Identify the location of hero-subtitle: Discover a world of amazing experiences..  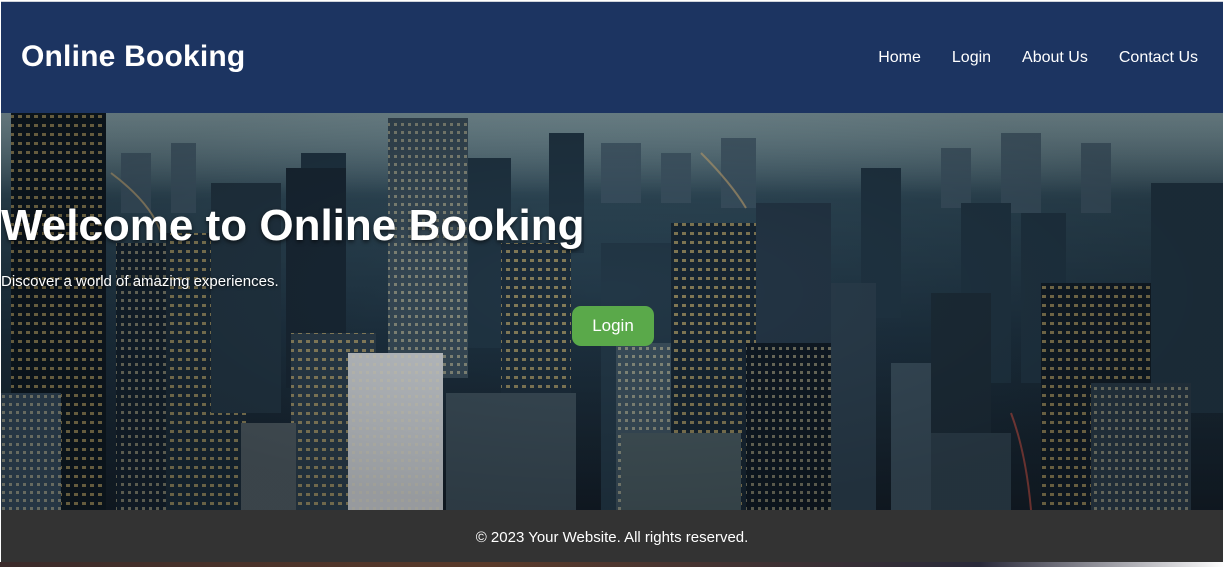
(140, 281).